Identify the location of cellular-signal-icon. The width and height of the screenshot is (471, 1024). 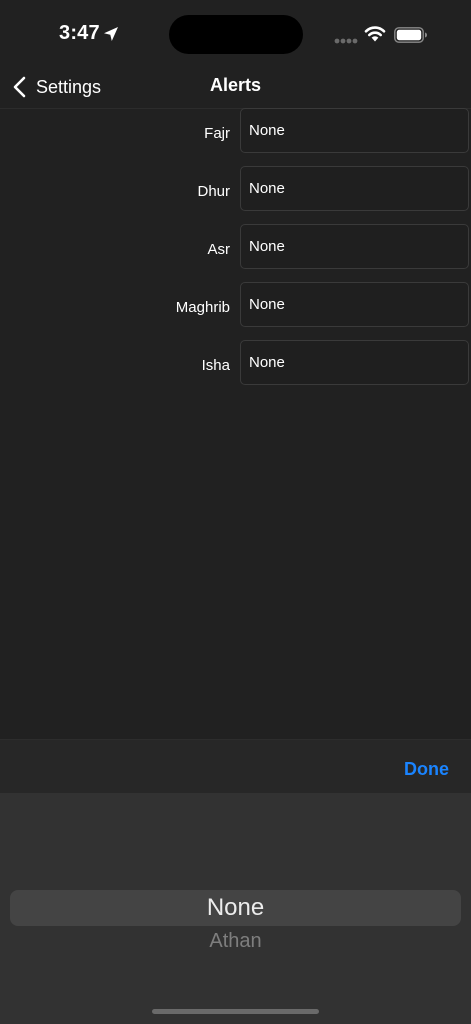
(346, 41).